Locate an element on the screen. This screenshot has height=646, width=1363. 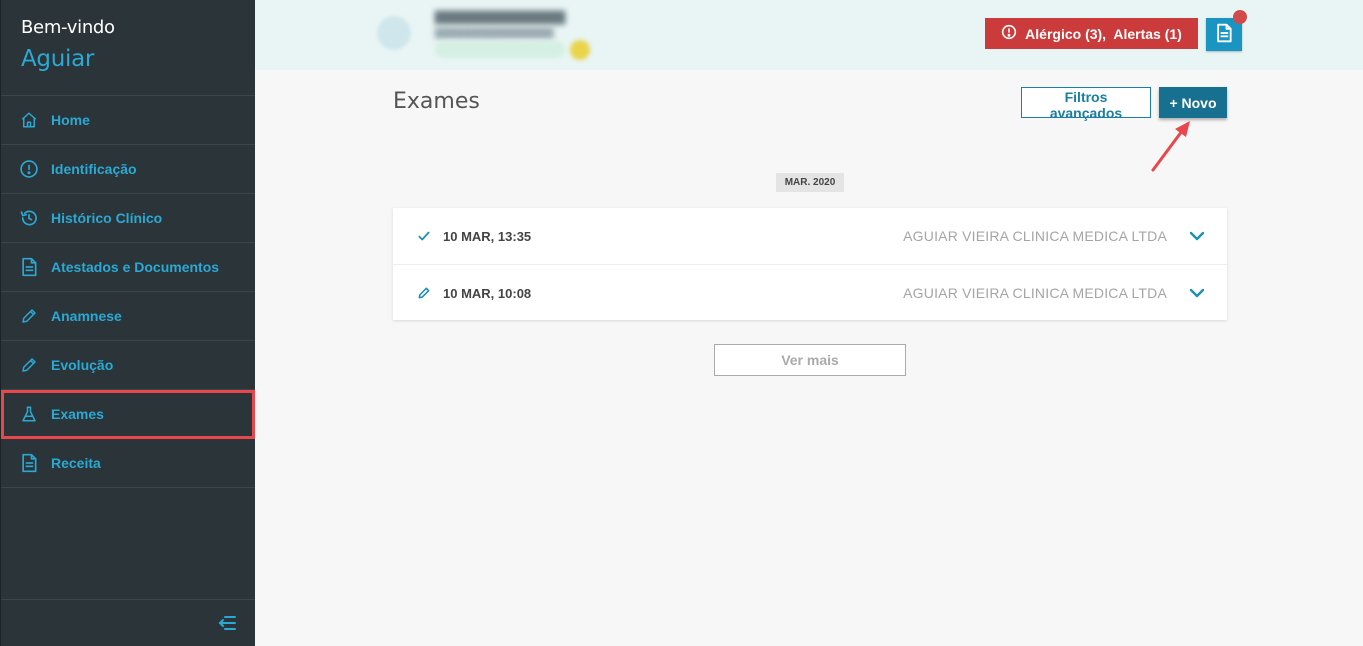
sidebar-item-exames: Exames is located at coordinates (128, 414).